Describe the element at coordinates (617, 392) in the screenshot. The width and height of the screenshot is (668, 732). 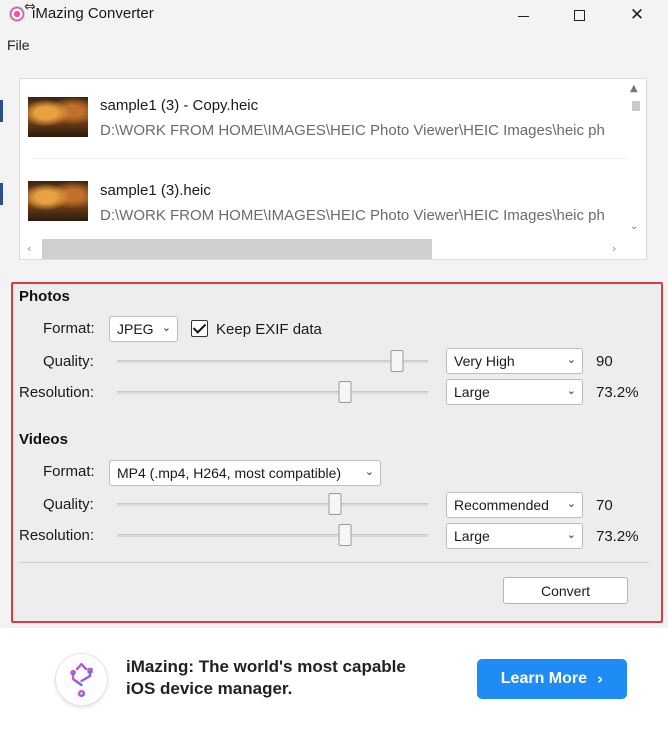
I see `photo-resolution-value: 73.2%` at that location.